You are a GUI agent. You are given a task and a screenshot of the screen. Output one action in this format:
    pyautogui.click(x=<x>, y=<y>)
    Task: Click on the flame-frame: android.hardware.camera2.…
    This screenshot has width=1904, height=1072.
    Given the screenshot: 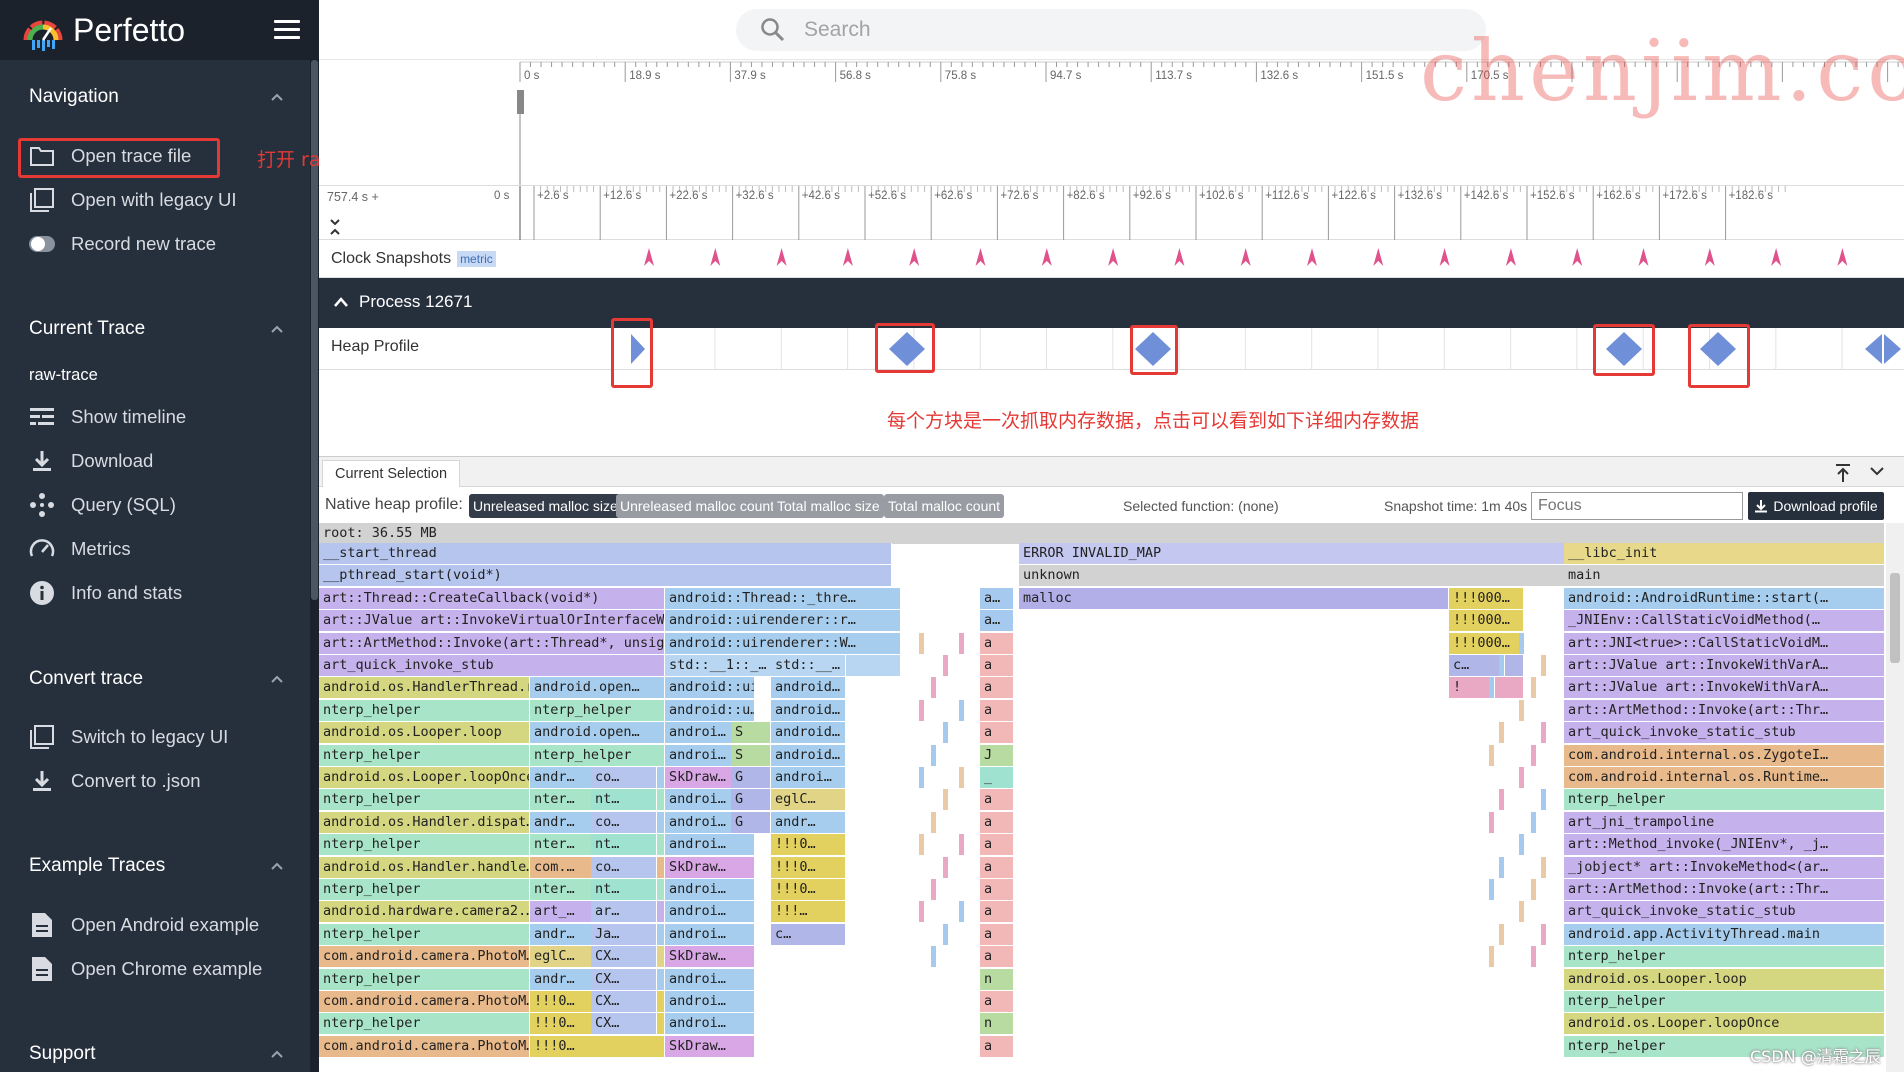 What is the action you would take?
    pyautogui.click(x=424, y=912)
    